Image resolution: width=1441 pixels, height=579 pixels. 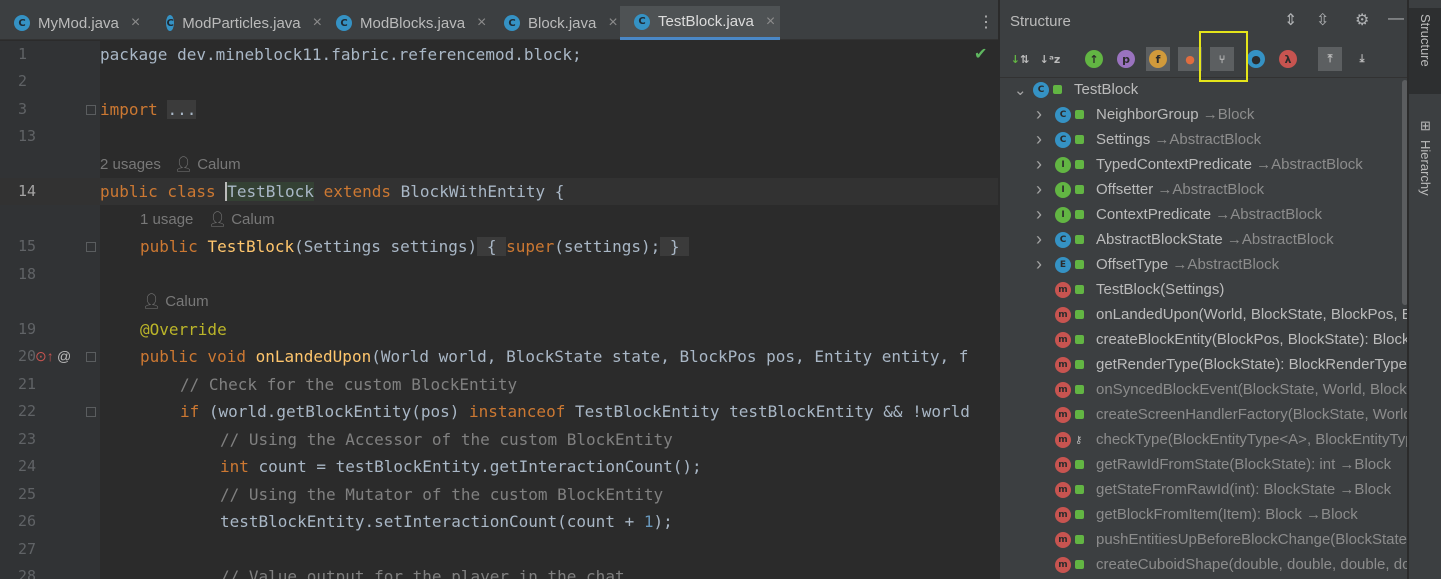 What do you see at coordinates (64, 356) in the screenshot?
I see `annotation-gutter-icon: @` at bounding box center [64, 356].